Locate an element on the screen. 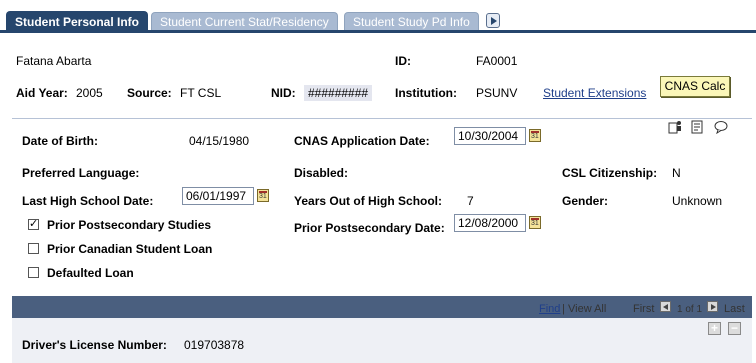 This screenshot has width=756, height=363. first-label: First is located at coordinates (644, 309).